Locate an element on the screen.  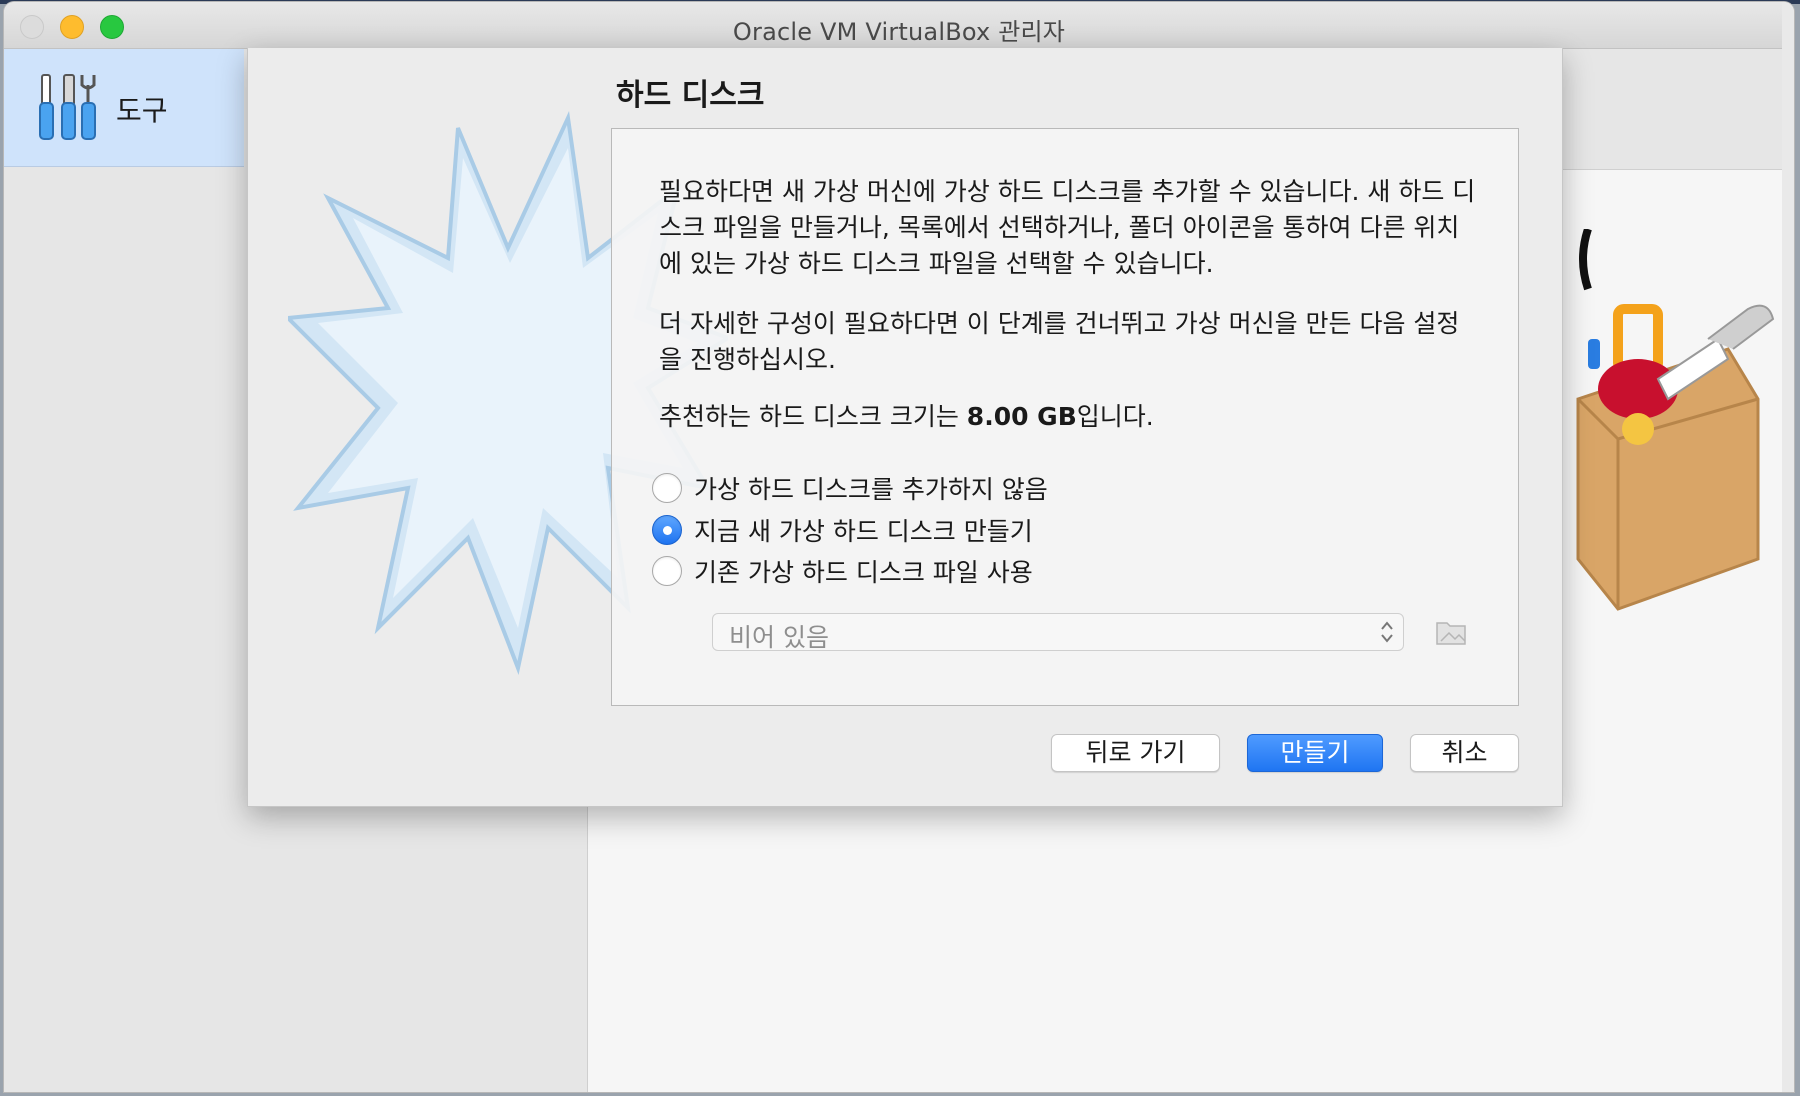
radio-button-selected is located at coordinates (667, 530).